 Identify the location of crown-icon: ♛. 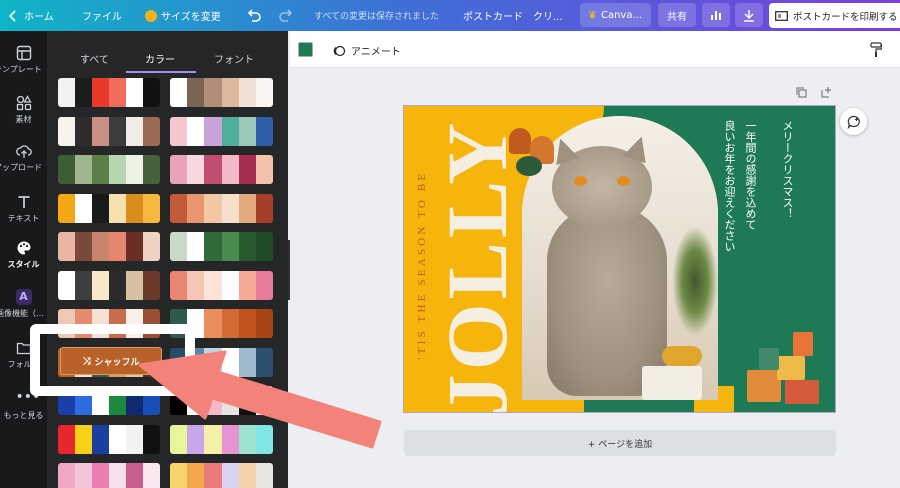
(592, 15).